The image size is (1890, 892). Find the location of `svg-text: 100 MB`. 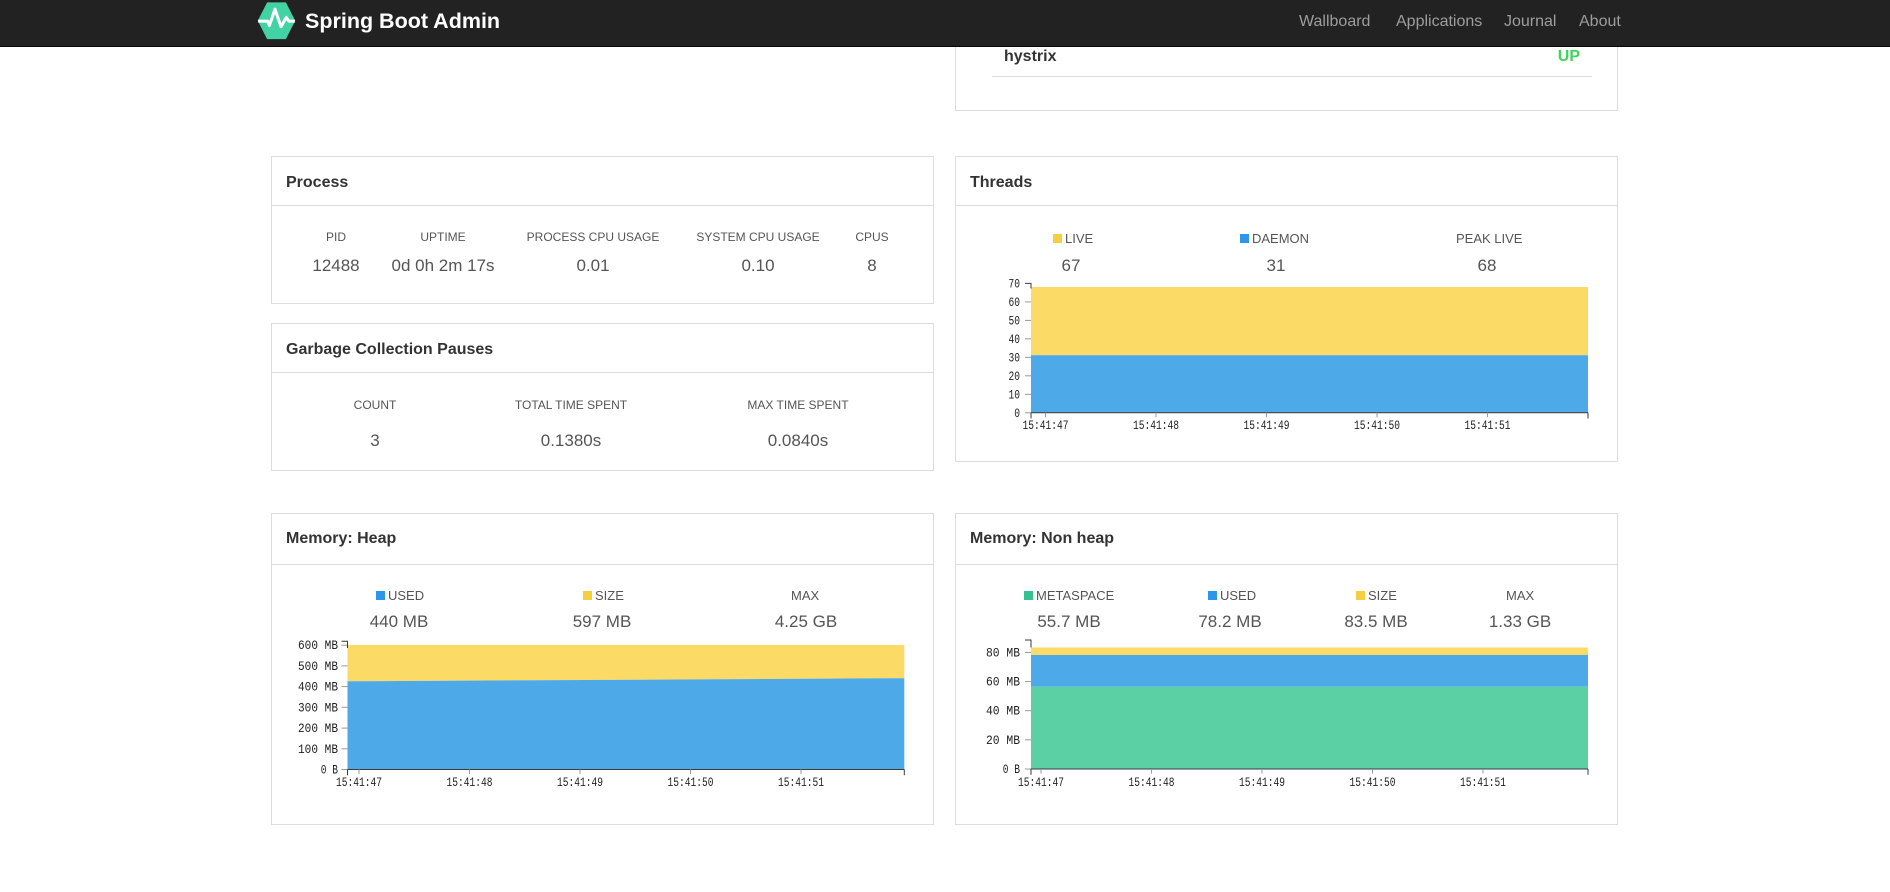

svg-text: 100 MB is located at coordinates (318, 749).